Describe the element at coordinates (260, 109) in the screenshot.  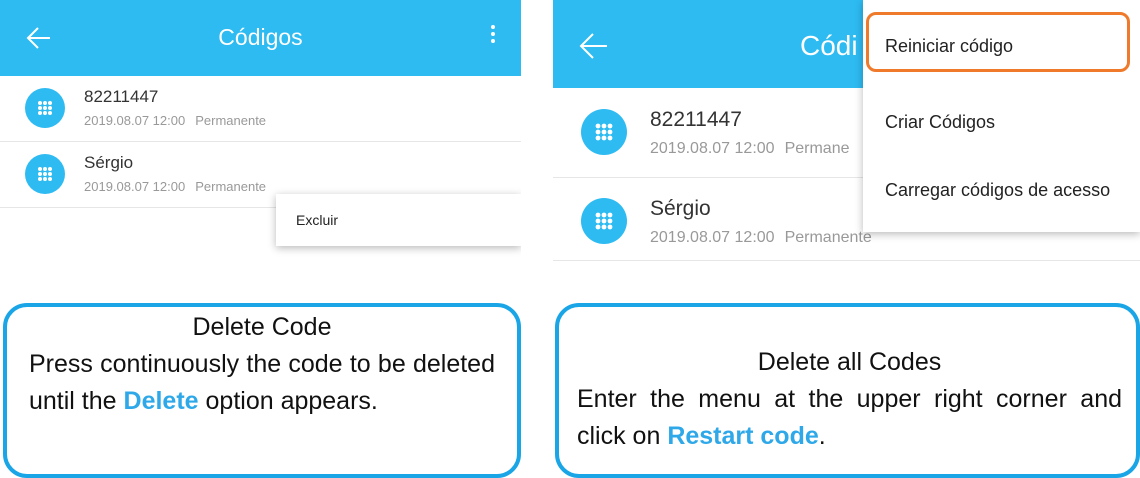
I see `list-item: 82211447 2019.08.07 12:00 Permanente` at that location.